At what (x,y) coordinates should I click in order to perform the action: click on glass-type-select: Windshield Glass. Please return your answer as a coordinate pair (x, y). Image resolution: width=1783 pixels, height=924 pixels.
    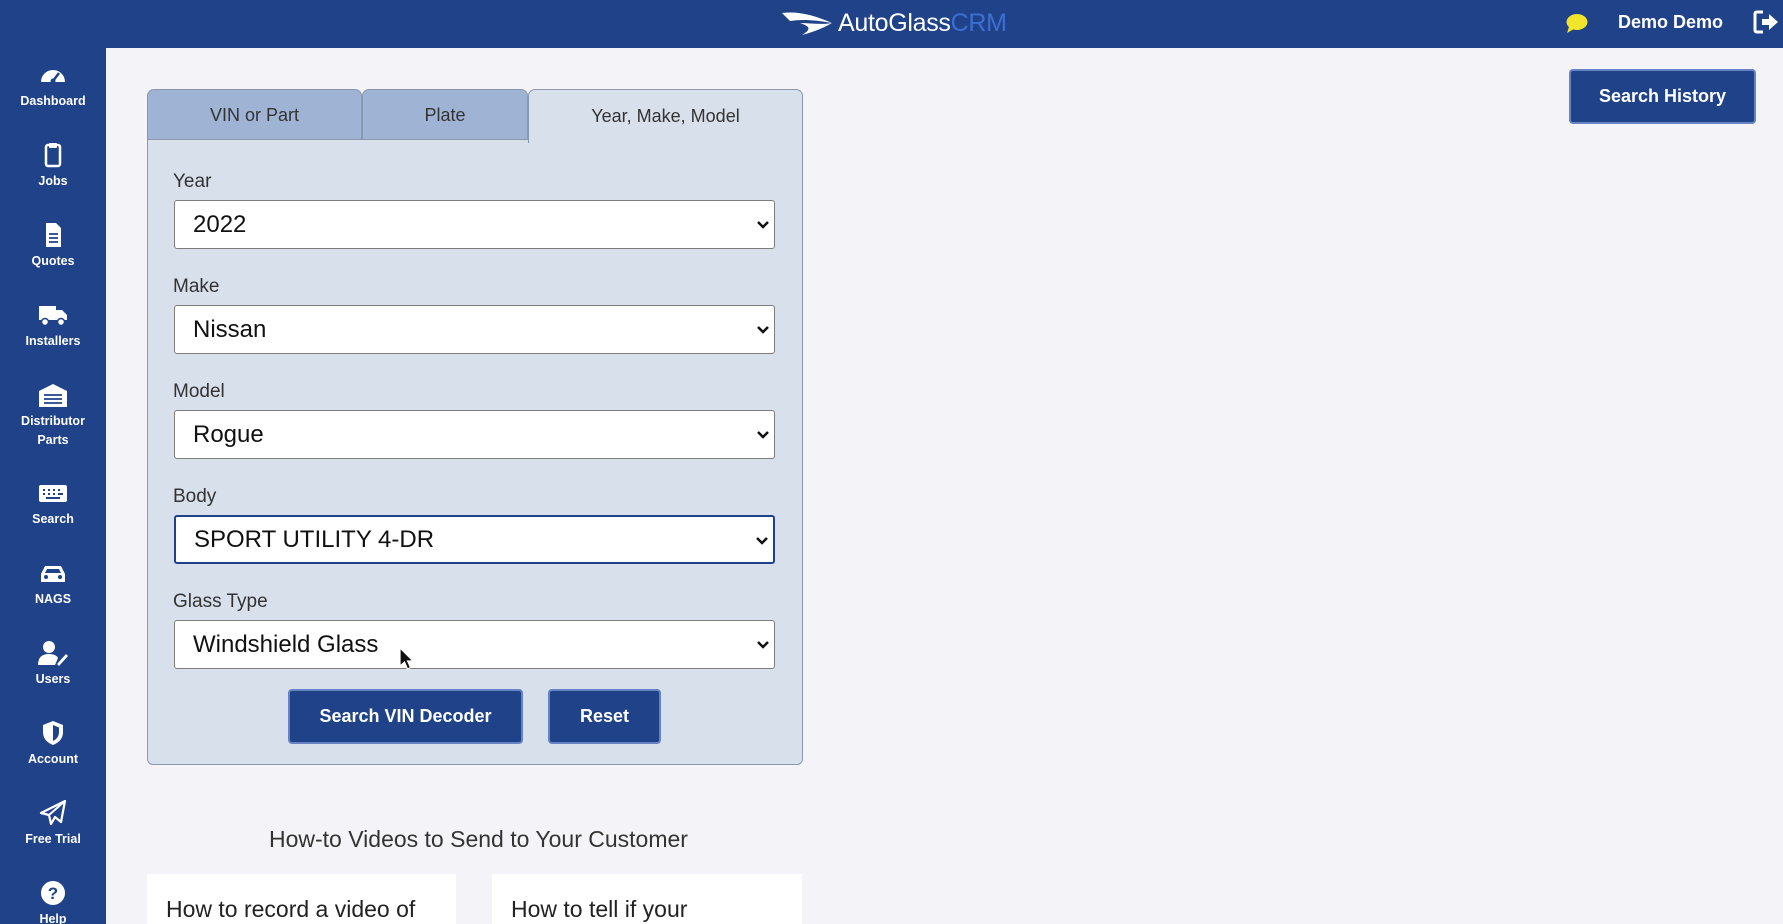
    Looking at the image, I should click on (474, 644).